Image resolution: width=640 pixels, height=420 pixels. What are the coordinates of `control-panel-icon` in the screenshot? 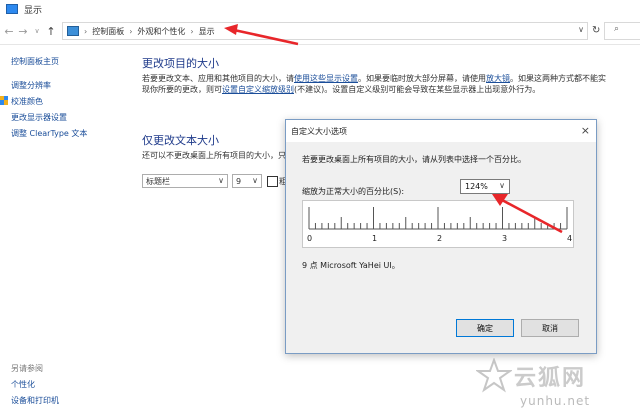 It's located at (73, 31).